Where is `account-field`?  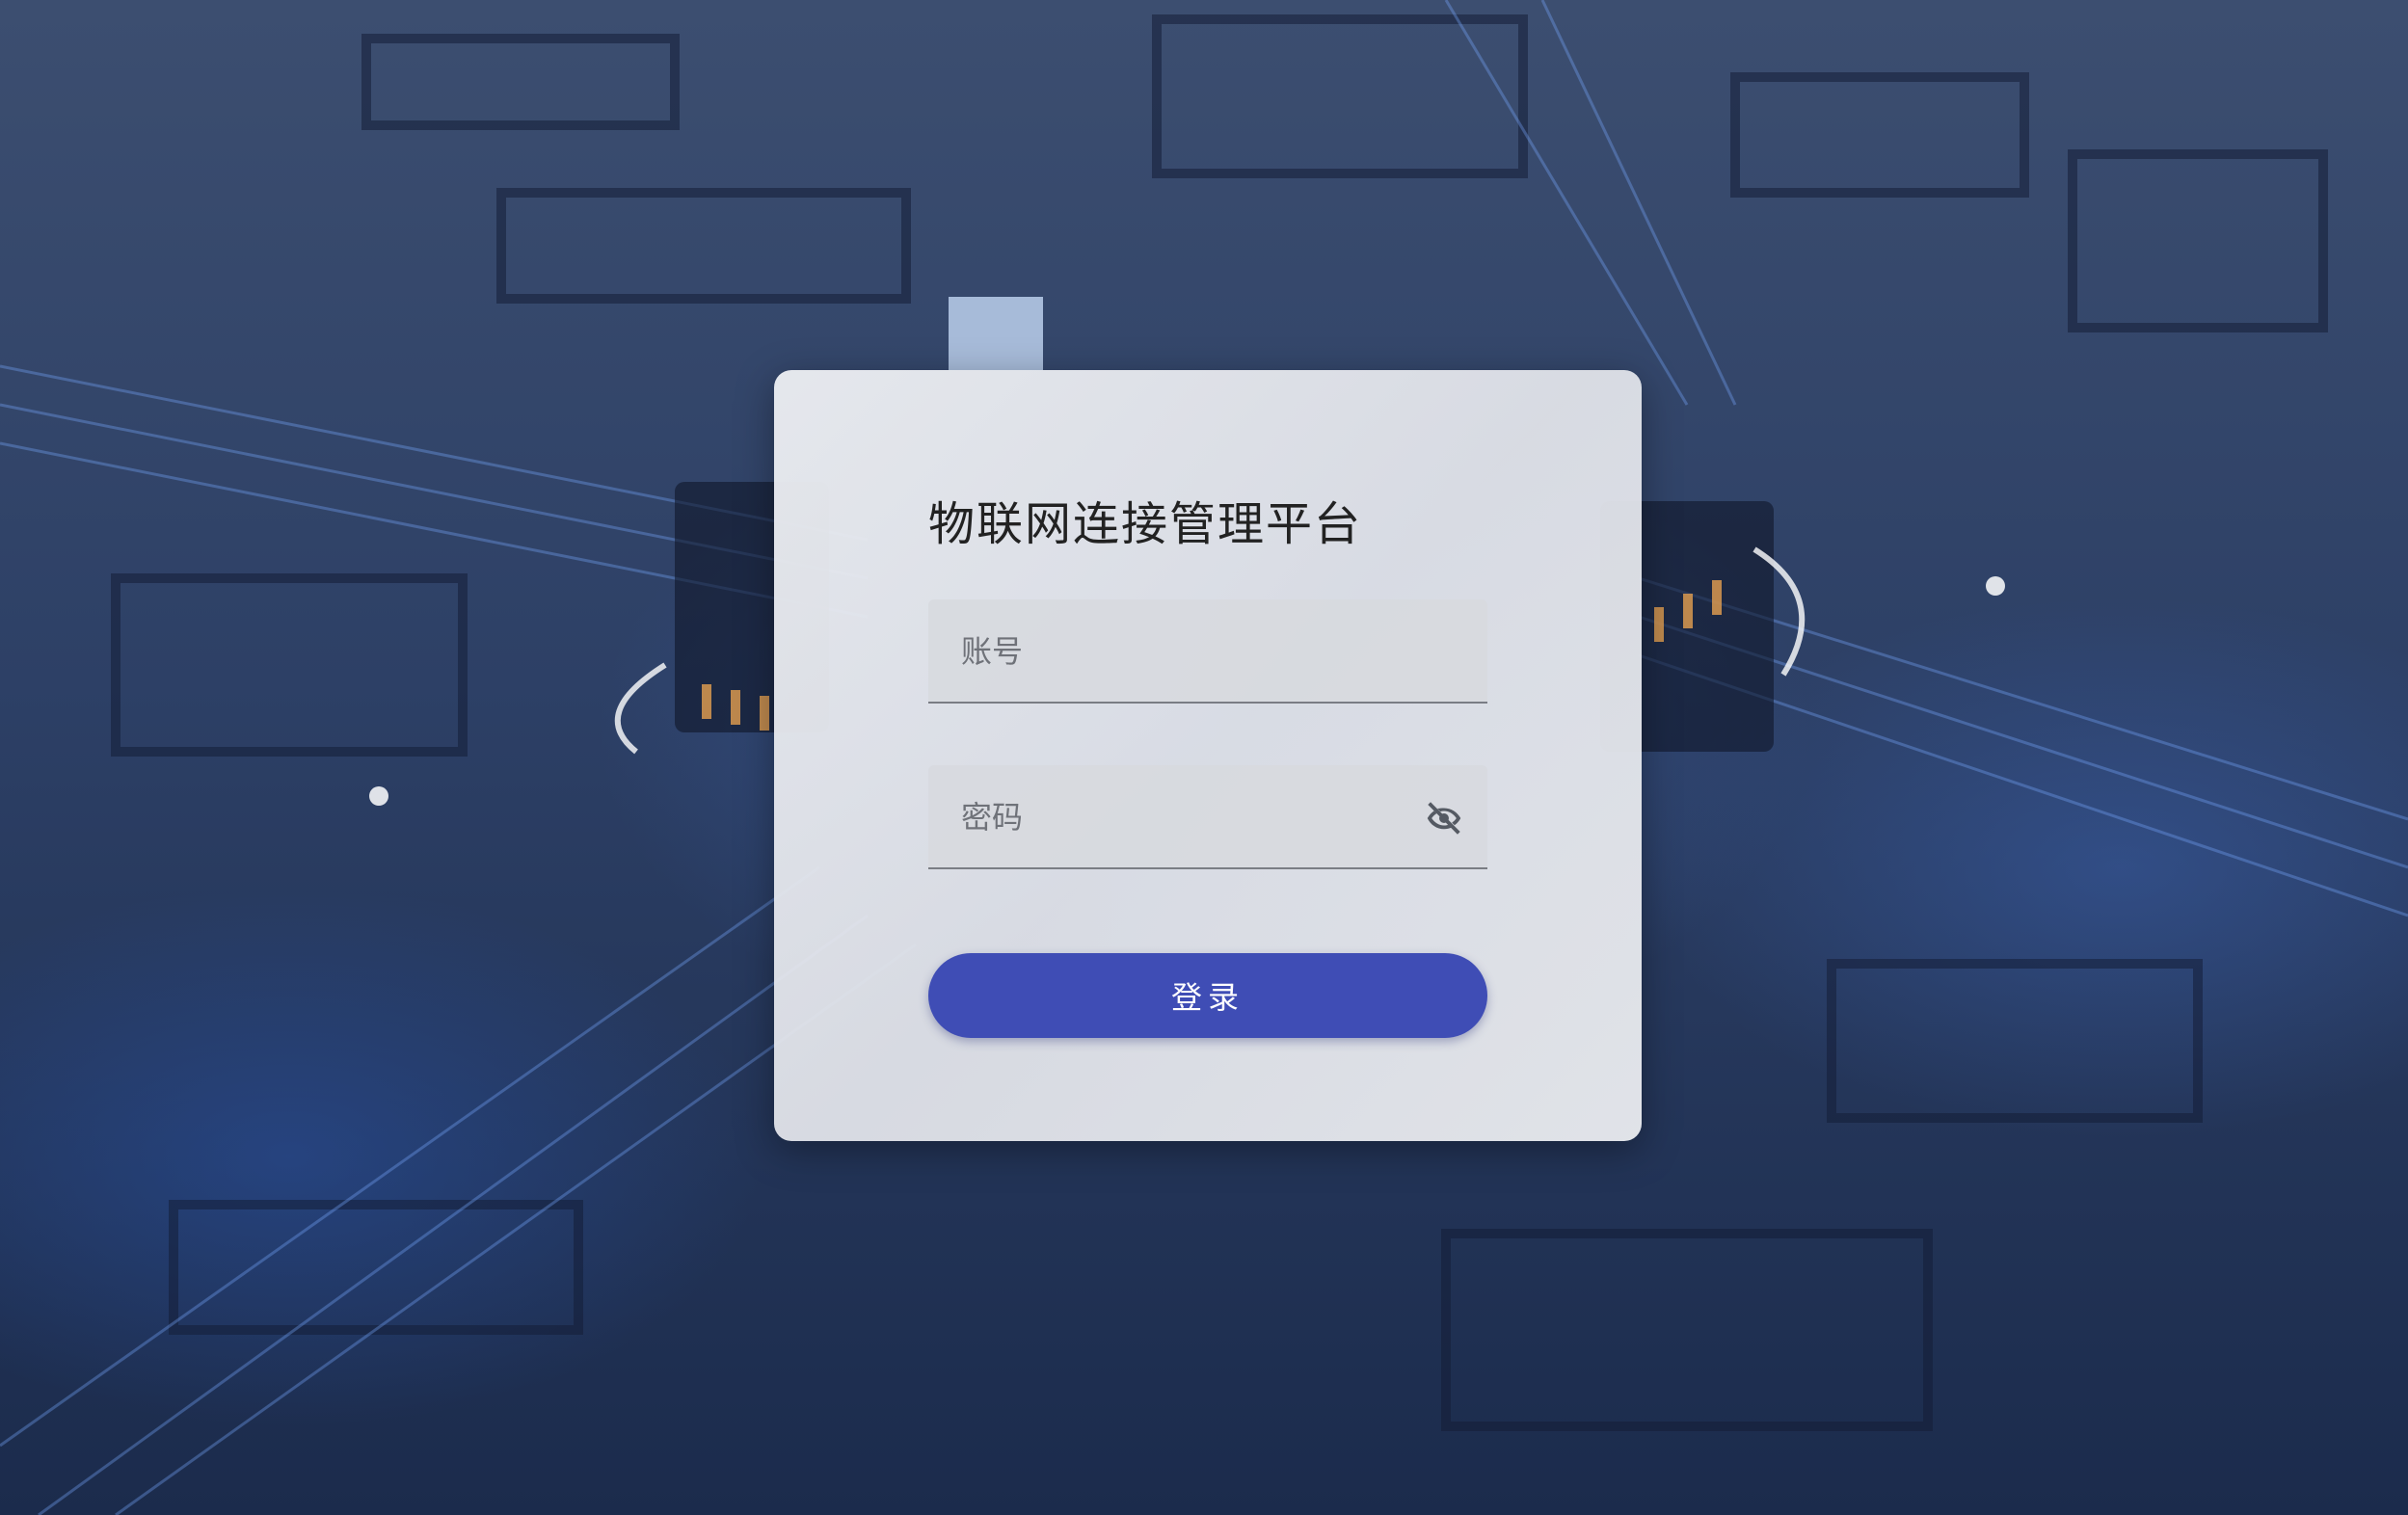
account-field is located at coordinates (1207, 652).